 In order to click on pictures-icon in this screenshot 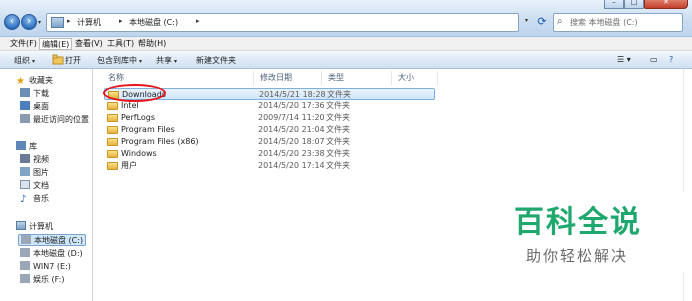, I will do `click(25, 171)`.